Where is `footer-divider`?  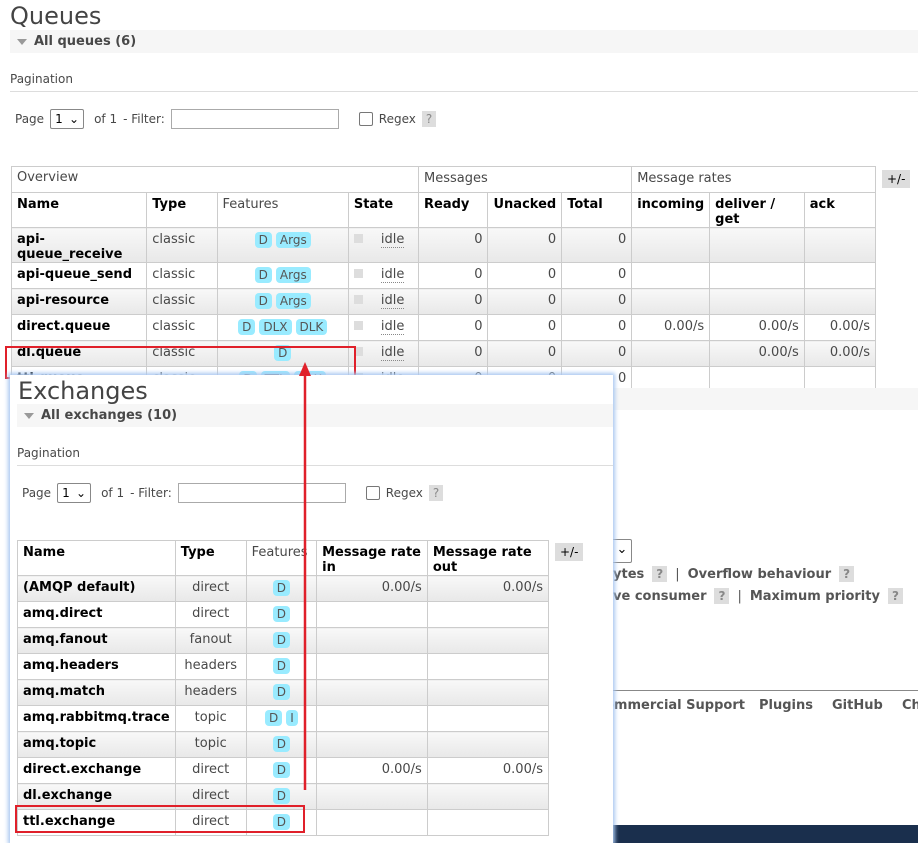
footer-divider is located at coordinates (765, 690).